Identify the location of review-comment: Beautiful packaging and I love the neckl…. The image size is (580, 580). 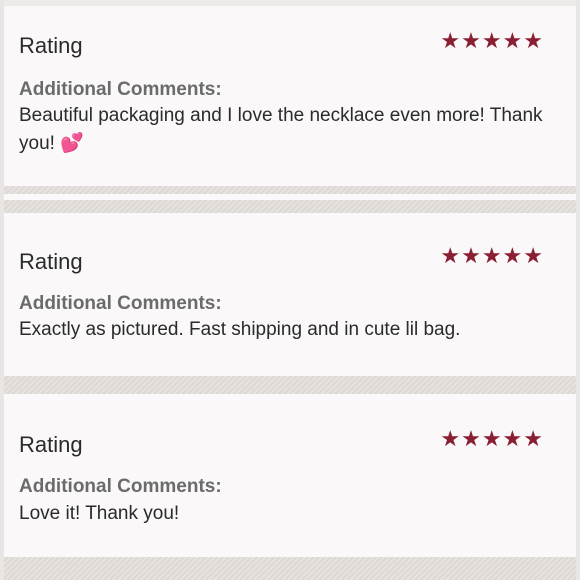
(281, 129).